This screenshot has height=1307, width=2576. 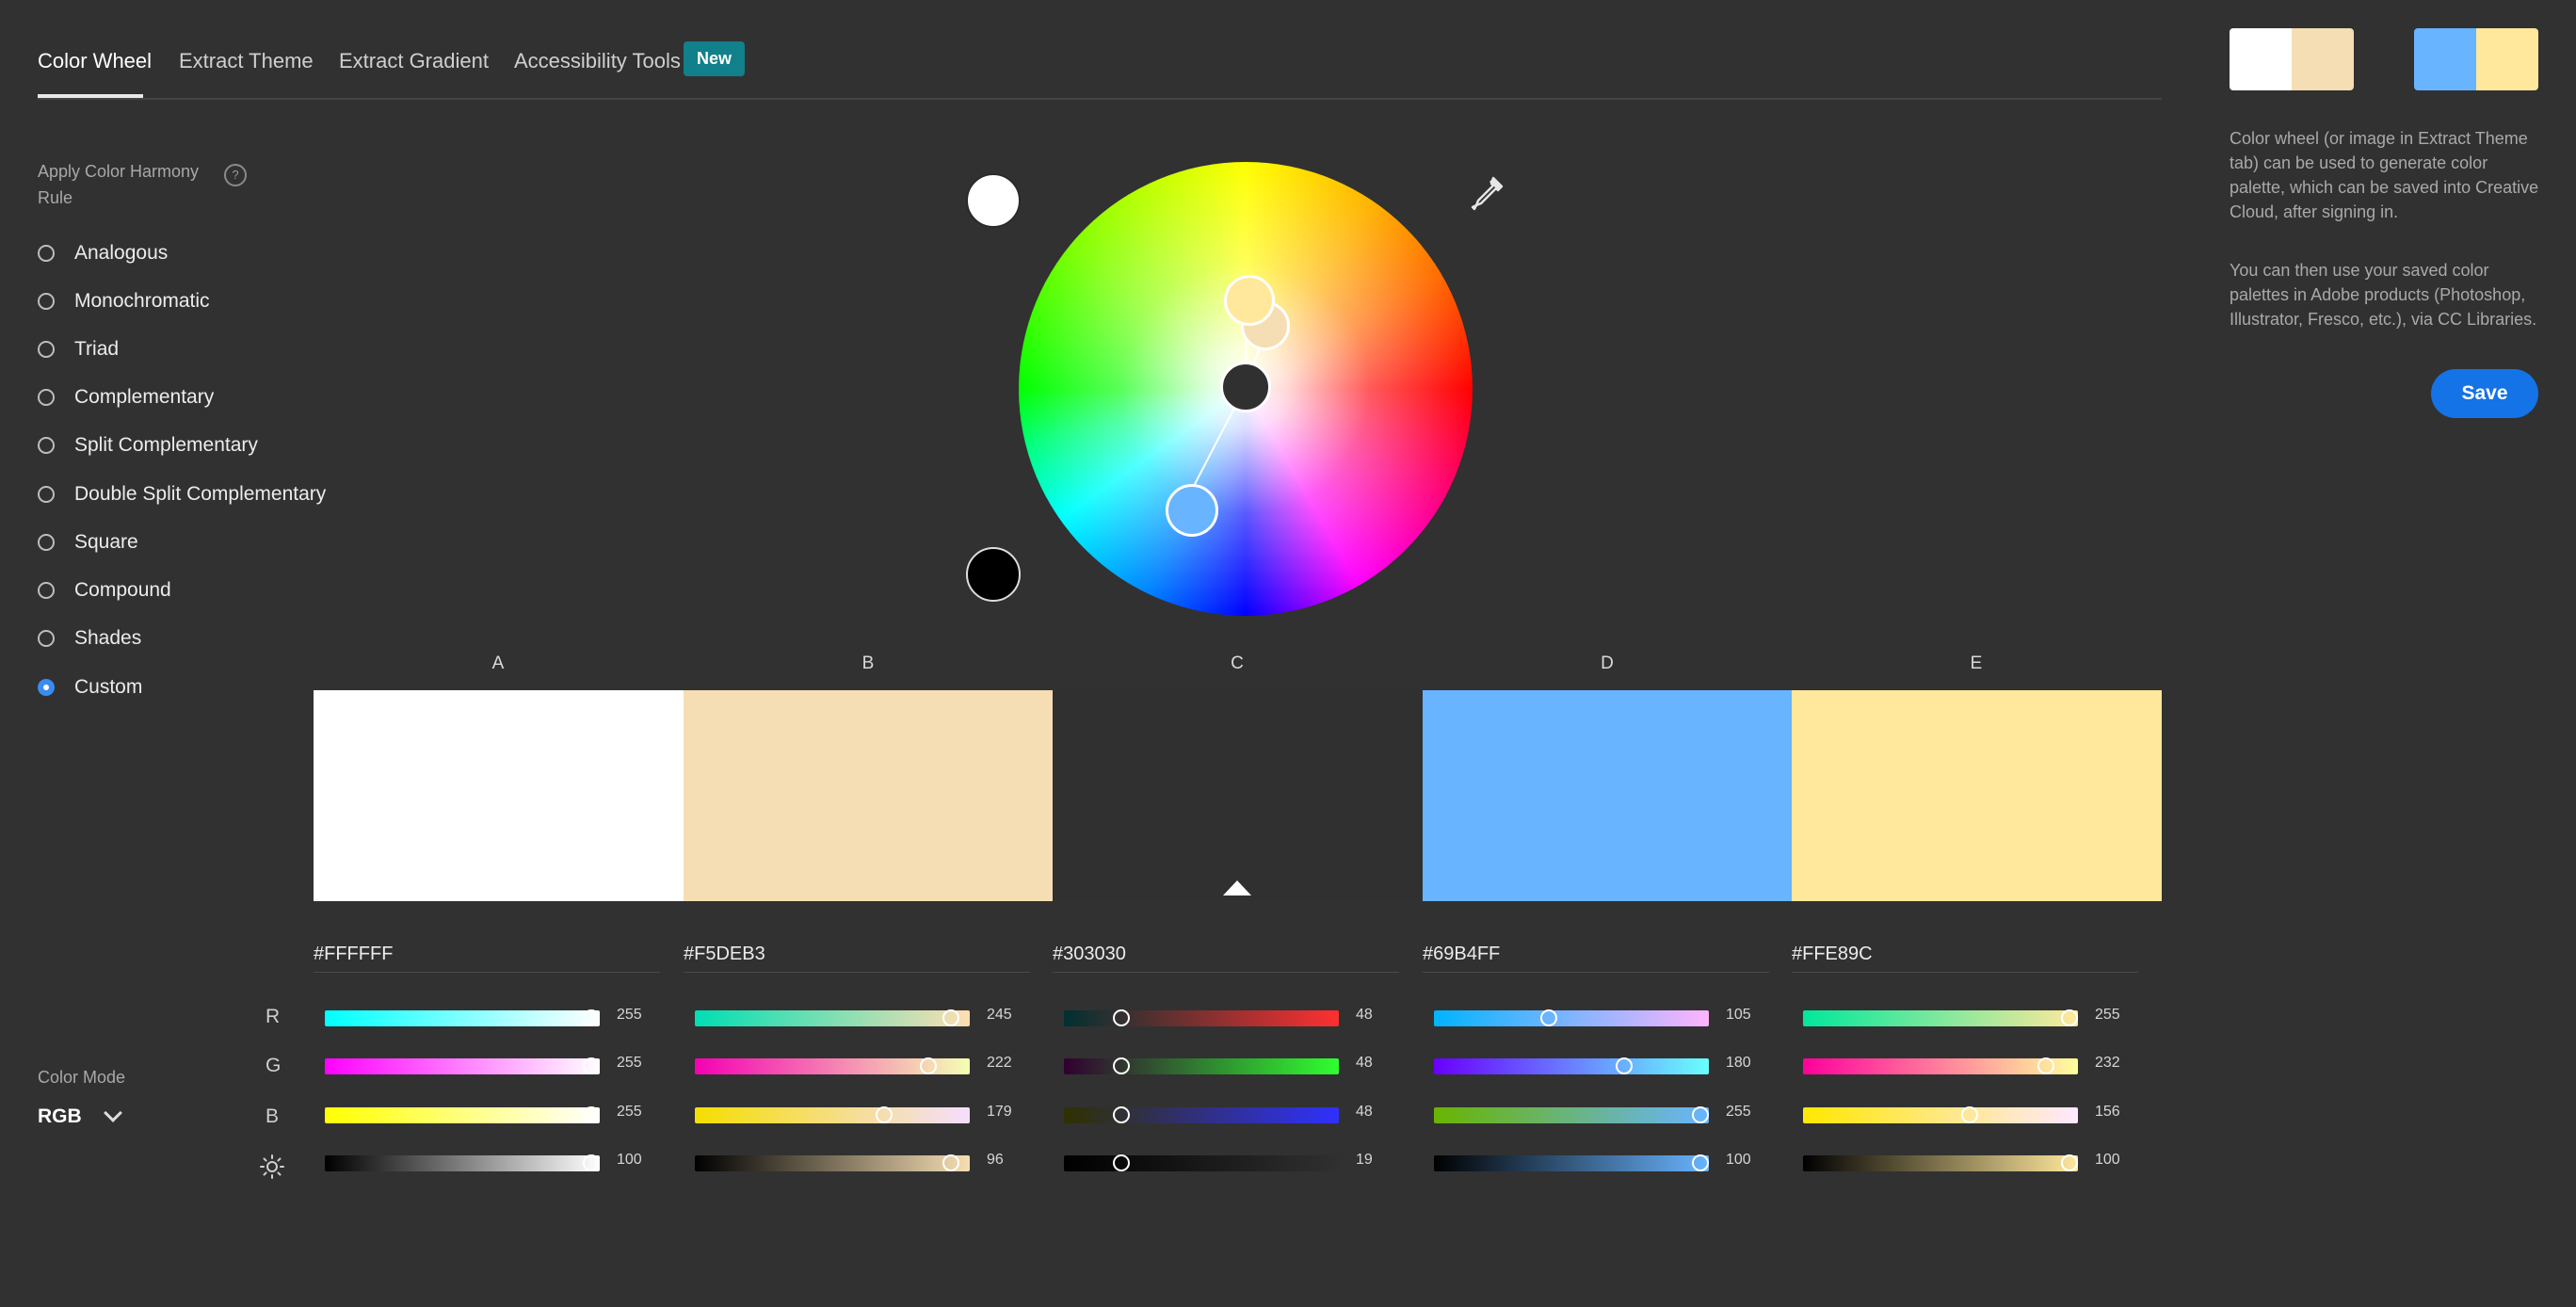 What do you see at coordinates (148, 445) in the screenshot?
I see `harmony-rule-split-complementary: Split Complementary` at bounding box center [148, 445].